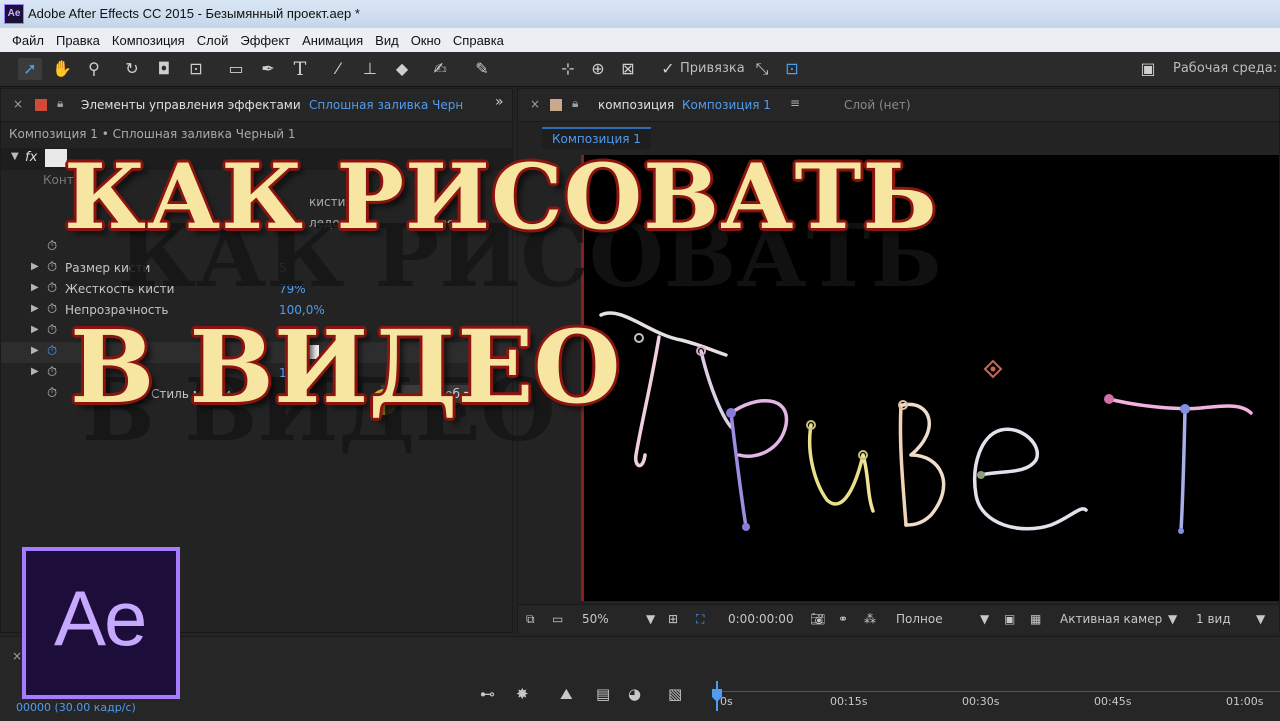 This screenshot has width=1280, height=721. Describe the element at coordinates (530, 619) in the screenshot. I see `always-preview-icon: ⧉` at that location.